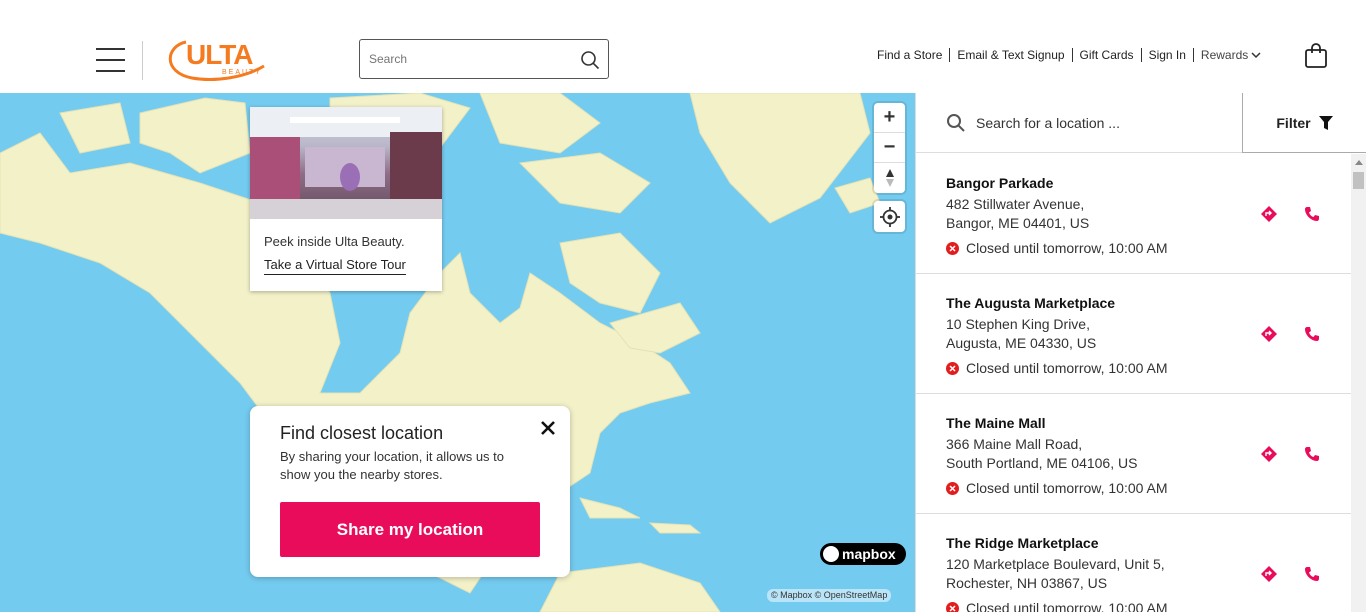 This screenshot has height=612, width=1366. I want to click on header-divider, so click(142, 60).